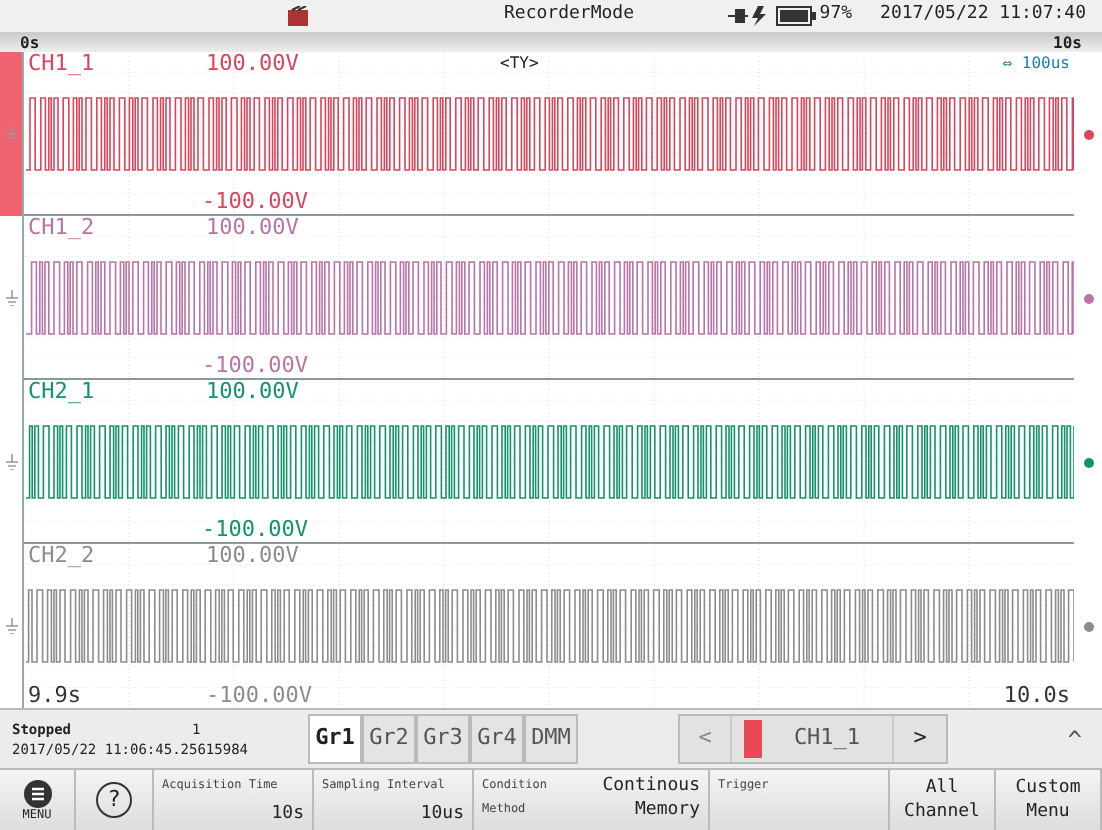  What do you see at coordinates (30, 43) in the screenshot?
I see `time-start: 0s` at bounding box center [30, 43].